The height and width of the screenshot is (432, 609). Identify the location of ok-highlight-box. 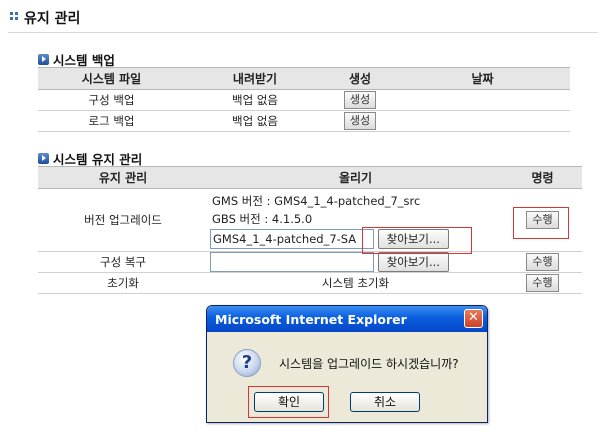
(288, 402).